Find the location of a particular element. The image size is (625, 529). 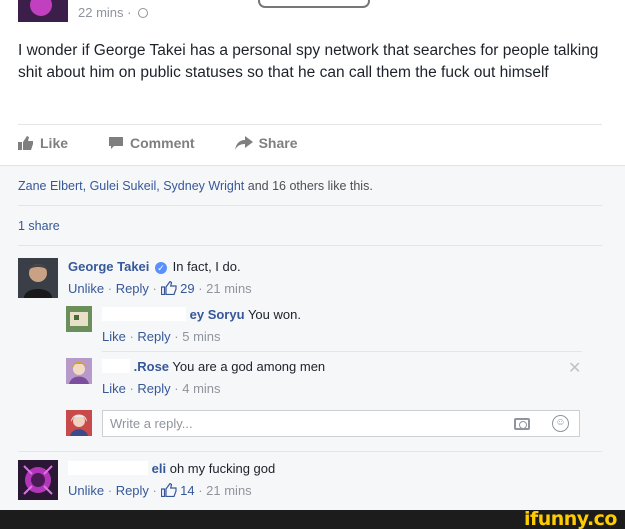

comment-text: You are a god among men is located at coordinates (249, 366).